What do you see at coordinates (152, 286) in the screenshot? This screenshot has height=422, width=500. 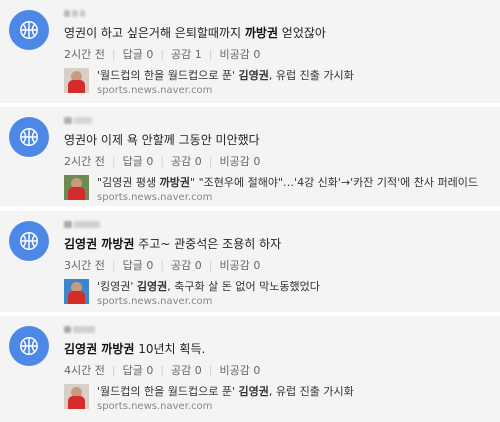 I see `news-title-bold: 김영권` at bounding box center [152, 286].